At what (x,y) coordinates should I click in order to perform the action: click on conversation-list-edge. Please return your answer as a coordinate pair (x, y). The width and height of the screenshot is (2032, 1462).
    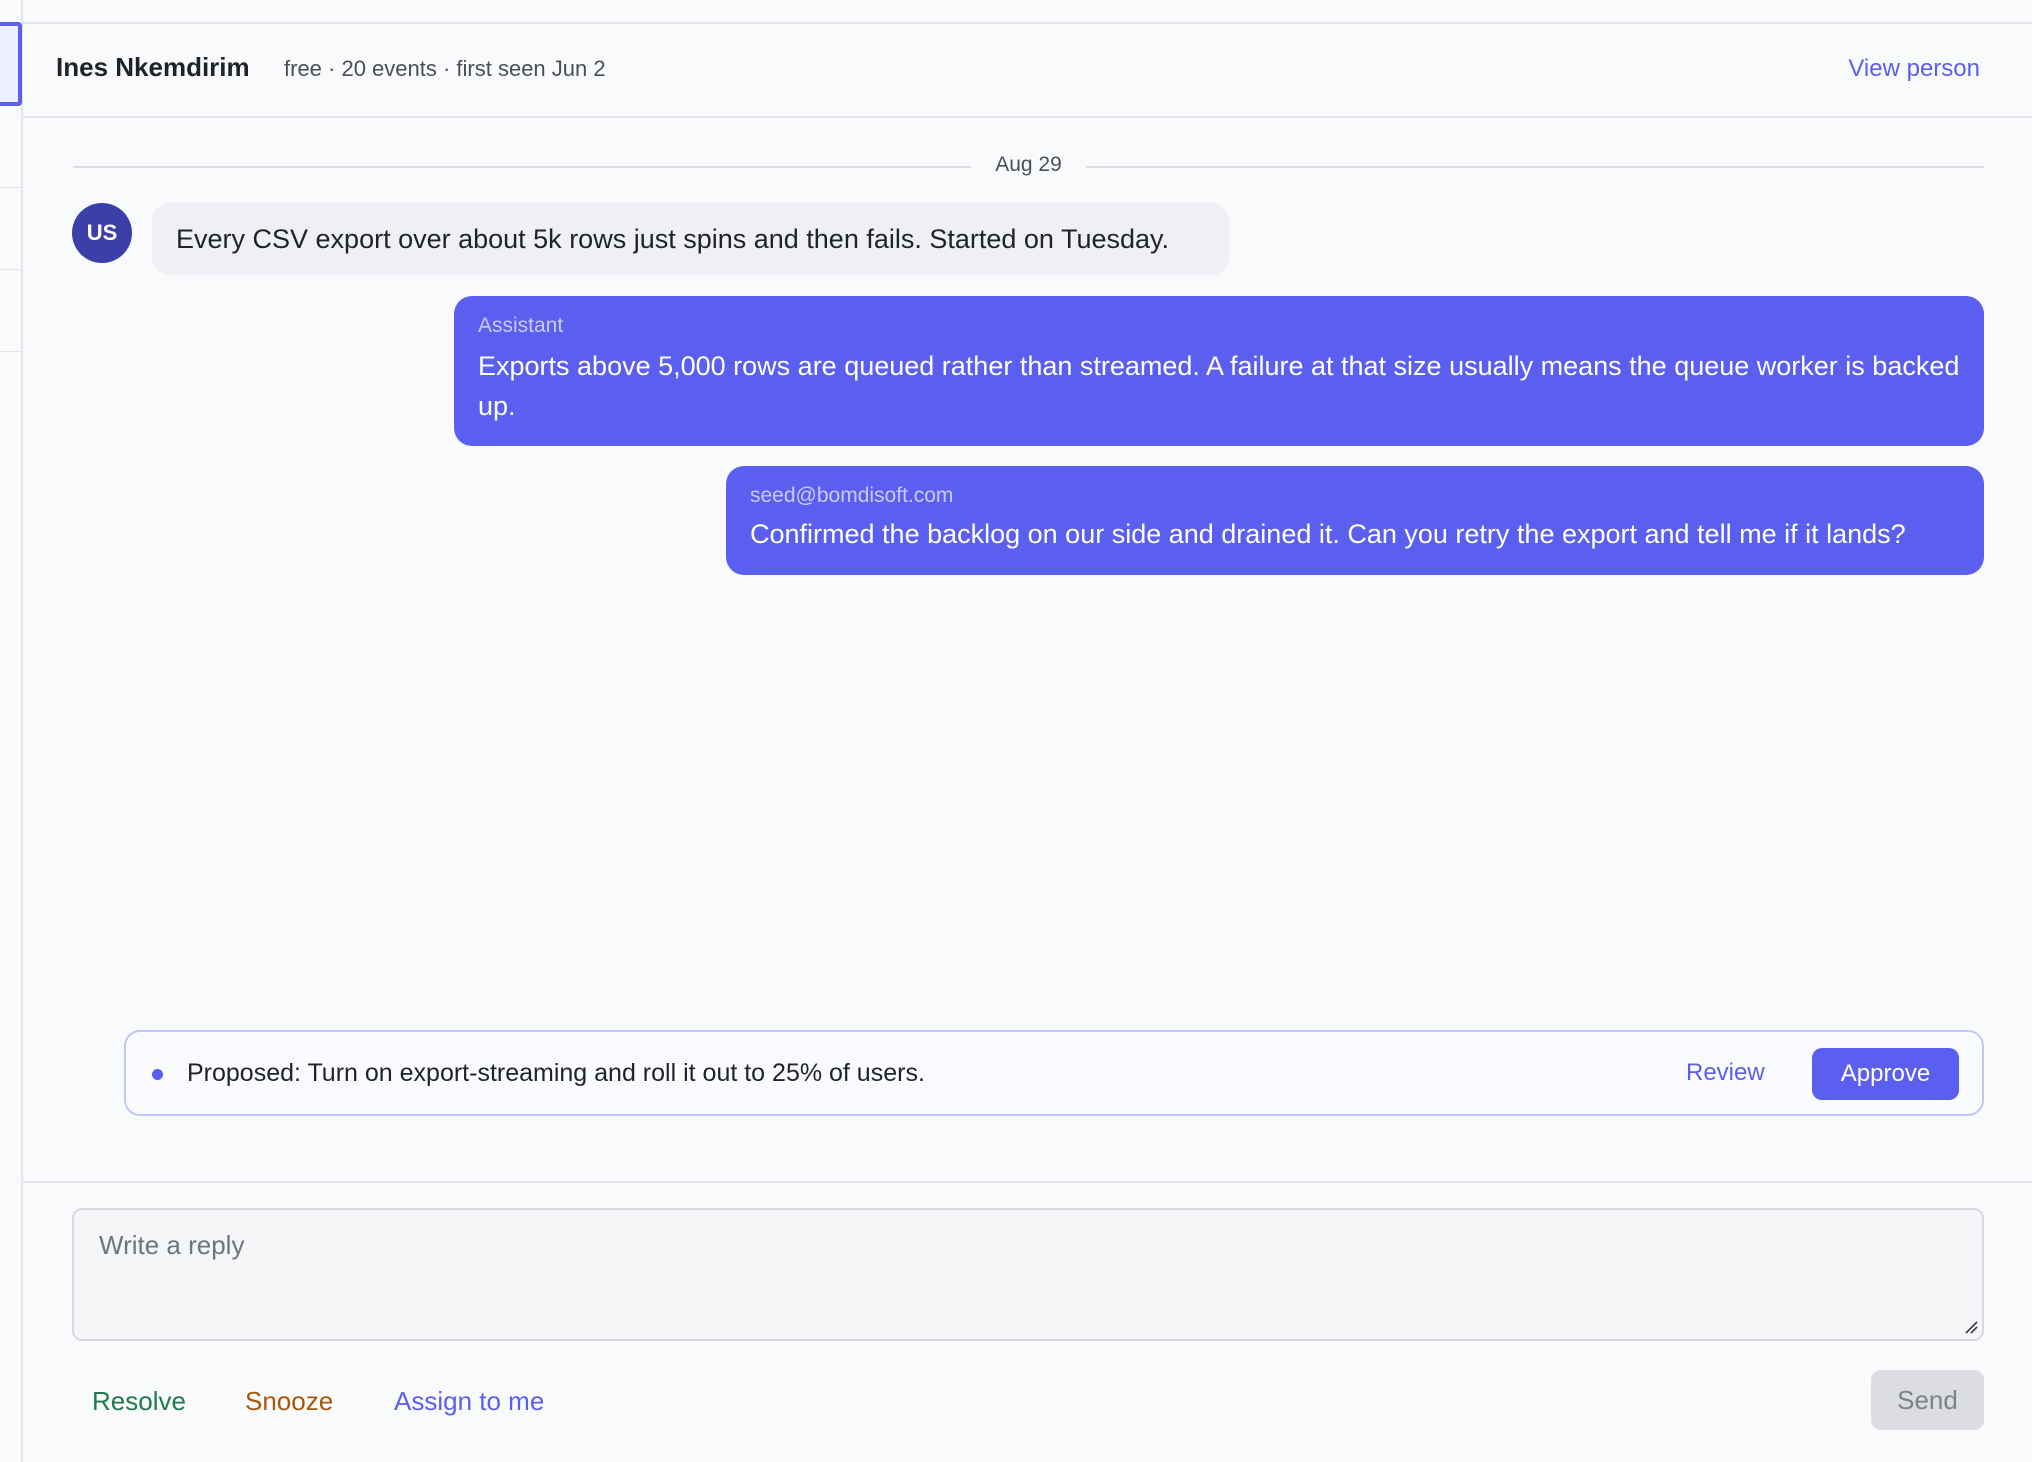
    Looking at the image, I should click on (11, 731).